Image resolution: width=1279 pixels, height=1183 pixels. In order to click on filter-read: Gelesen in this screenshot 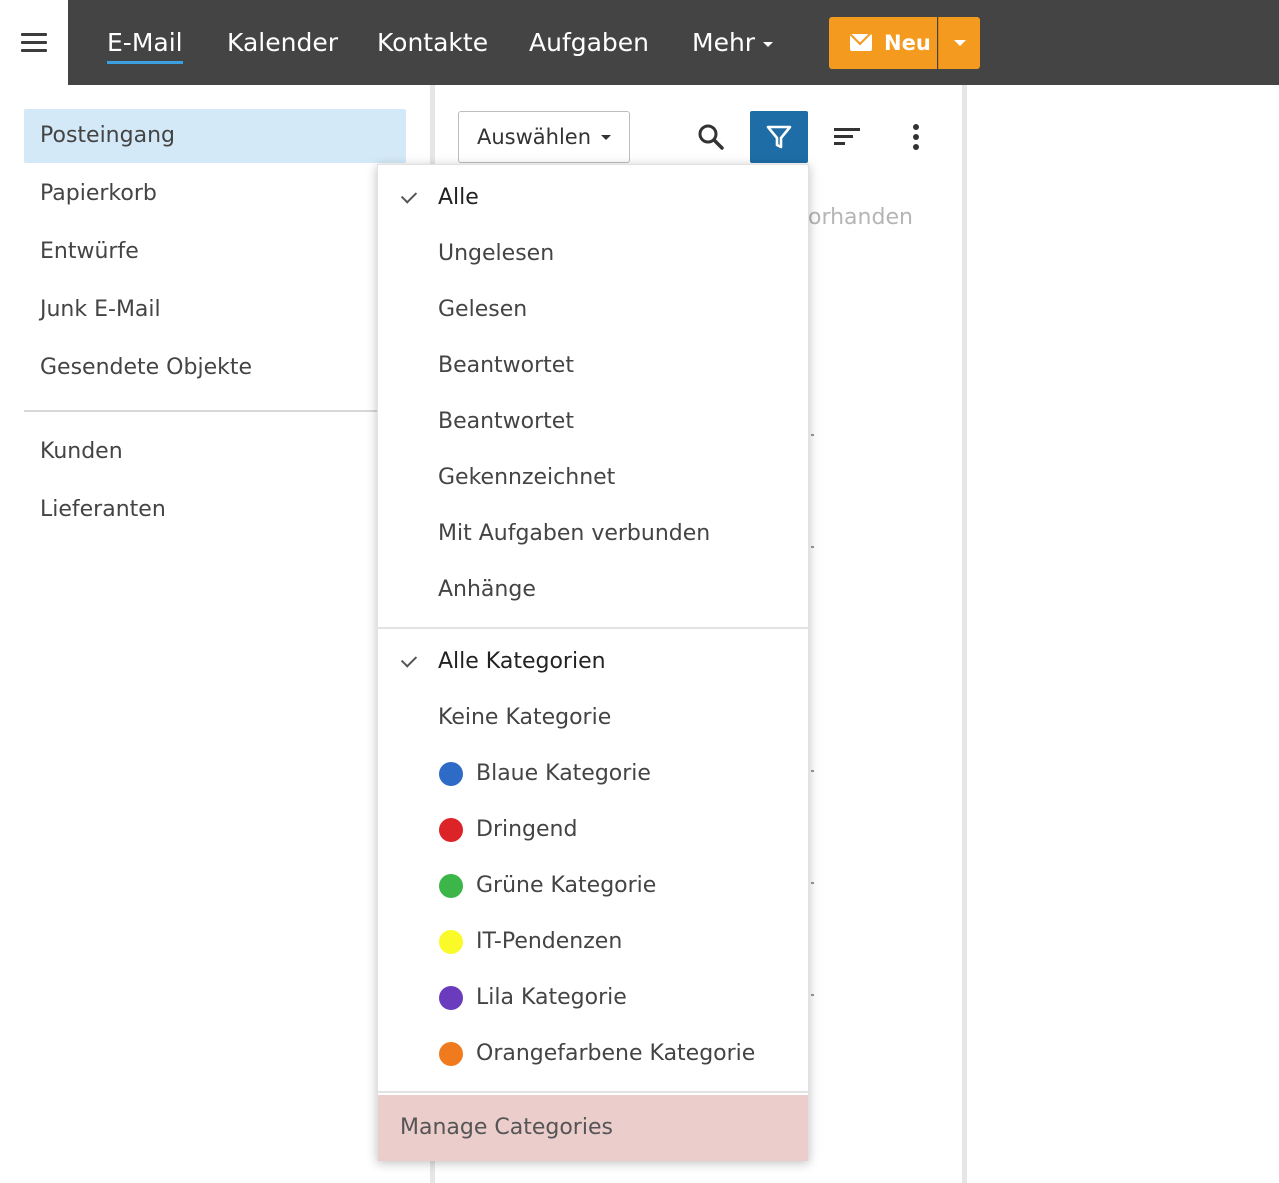, I will do `click(593, 310)`.